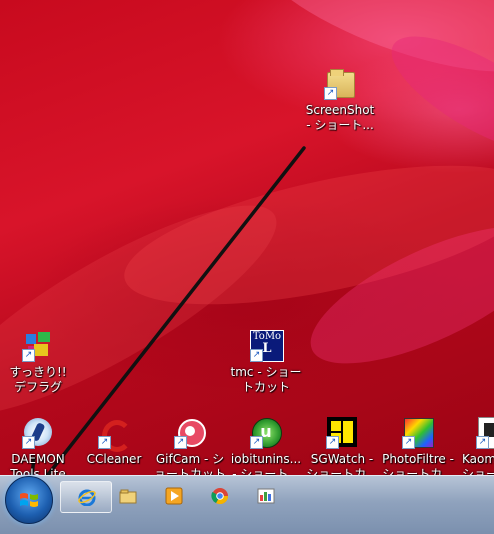 The height and width of the screenshot is (534, 494). What do you see at coordinates (475, 446) in the screenshot?
I see `desktop-icon-kaomoji: ↗ Kaom ショー` at bounding box center [475, 446].